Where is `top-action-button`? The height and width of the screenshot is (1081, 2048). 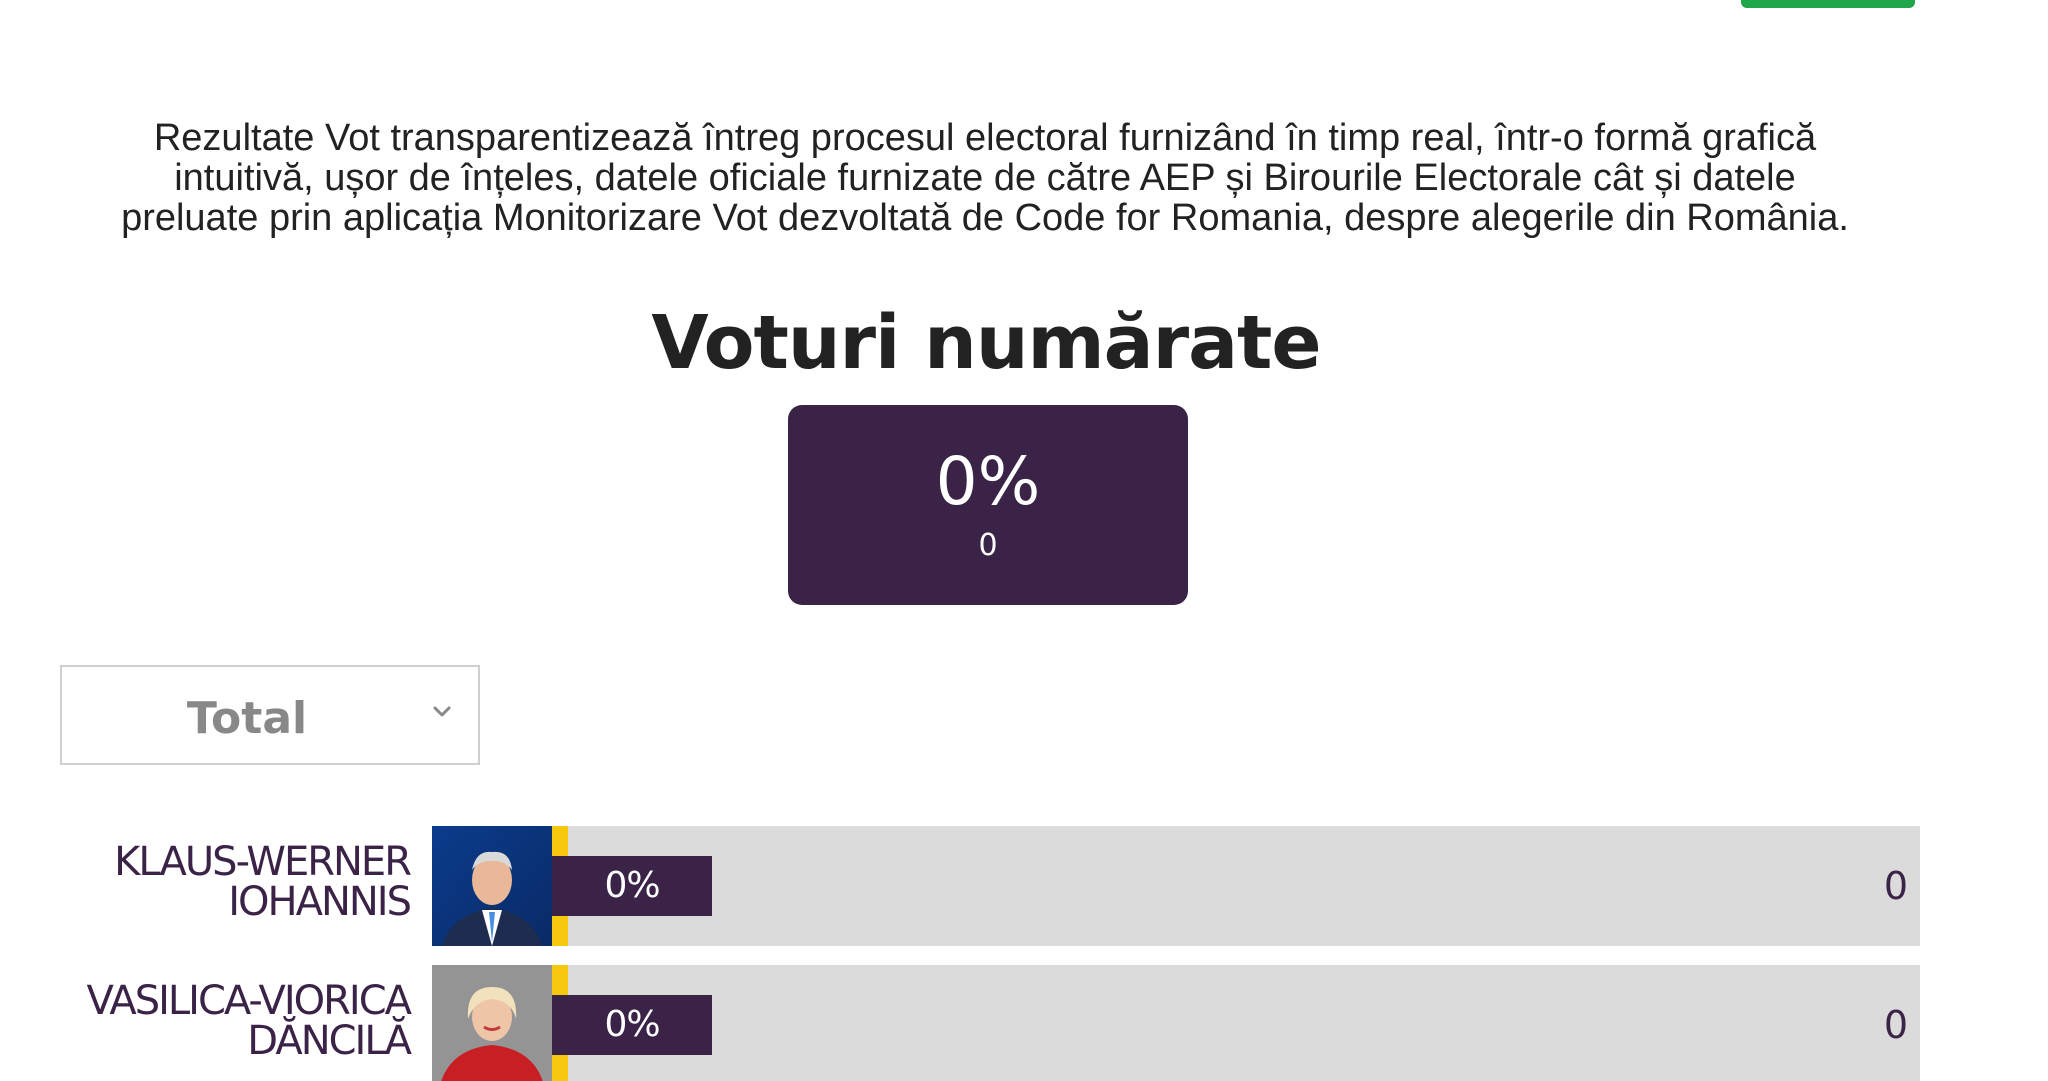
top-action-button is located at coordinates (1828, 4).